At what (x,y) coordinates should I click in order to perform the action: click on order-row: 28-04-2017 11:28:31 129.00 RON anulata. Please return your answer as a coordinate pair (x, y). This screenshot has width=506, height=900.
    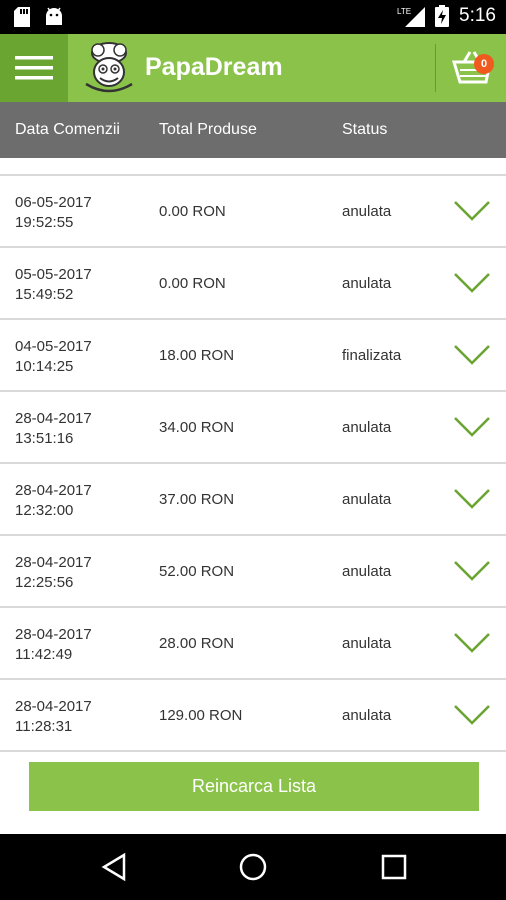
    Looking at the image, I should click on (253, 716).